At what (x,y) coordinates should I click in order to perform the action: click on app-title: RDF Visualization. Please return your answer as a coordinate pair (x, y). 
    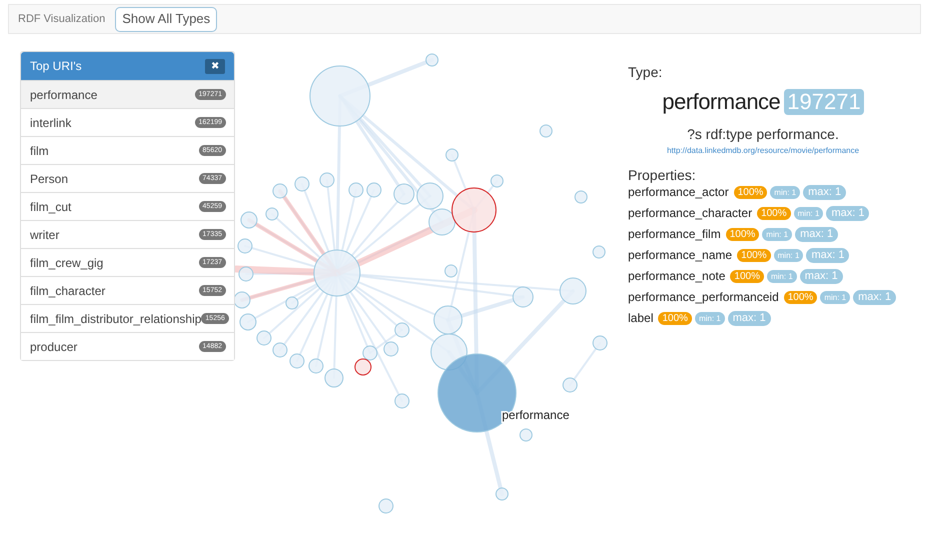
    Looking at the image, I should click on (62, 19).